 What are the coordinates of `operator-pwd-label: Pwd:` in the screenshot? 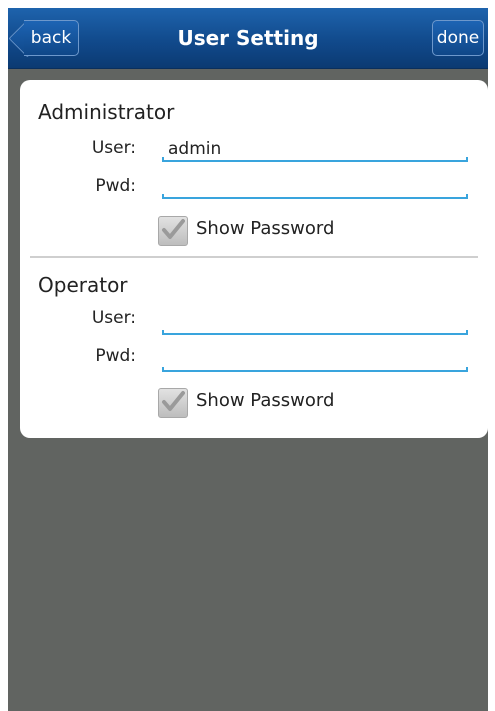 It's located at (115, 356).